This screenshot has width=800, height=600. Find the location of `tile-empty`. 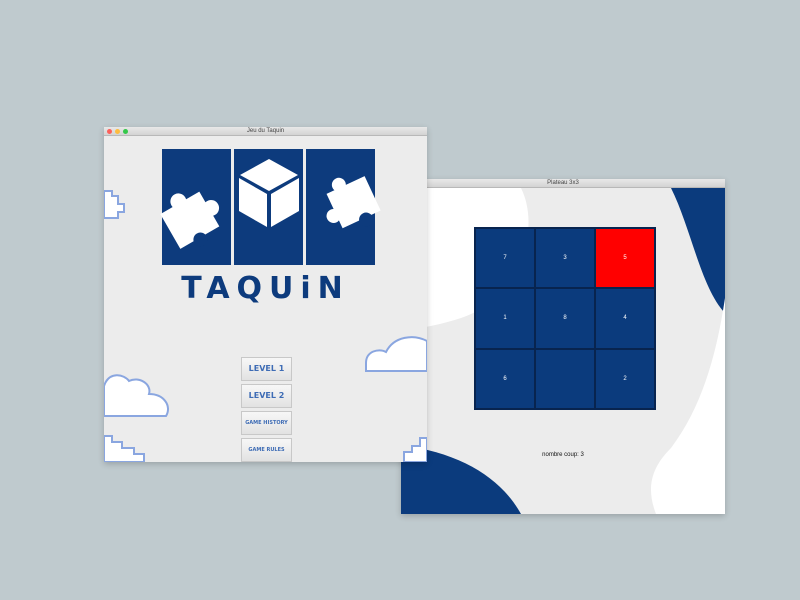

tile-empty is located at coordinates (565, 378).